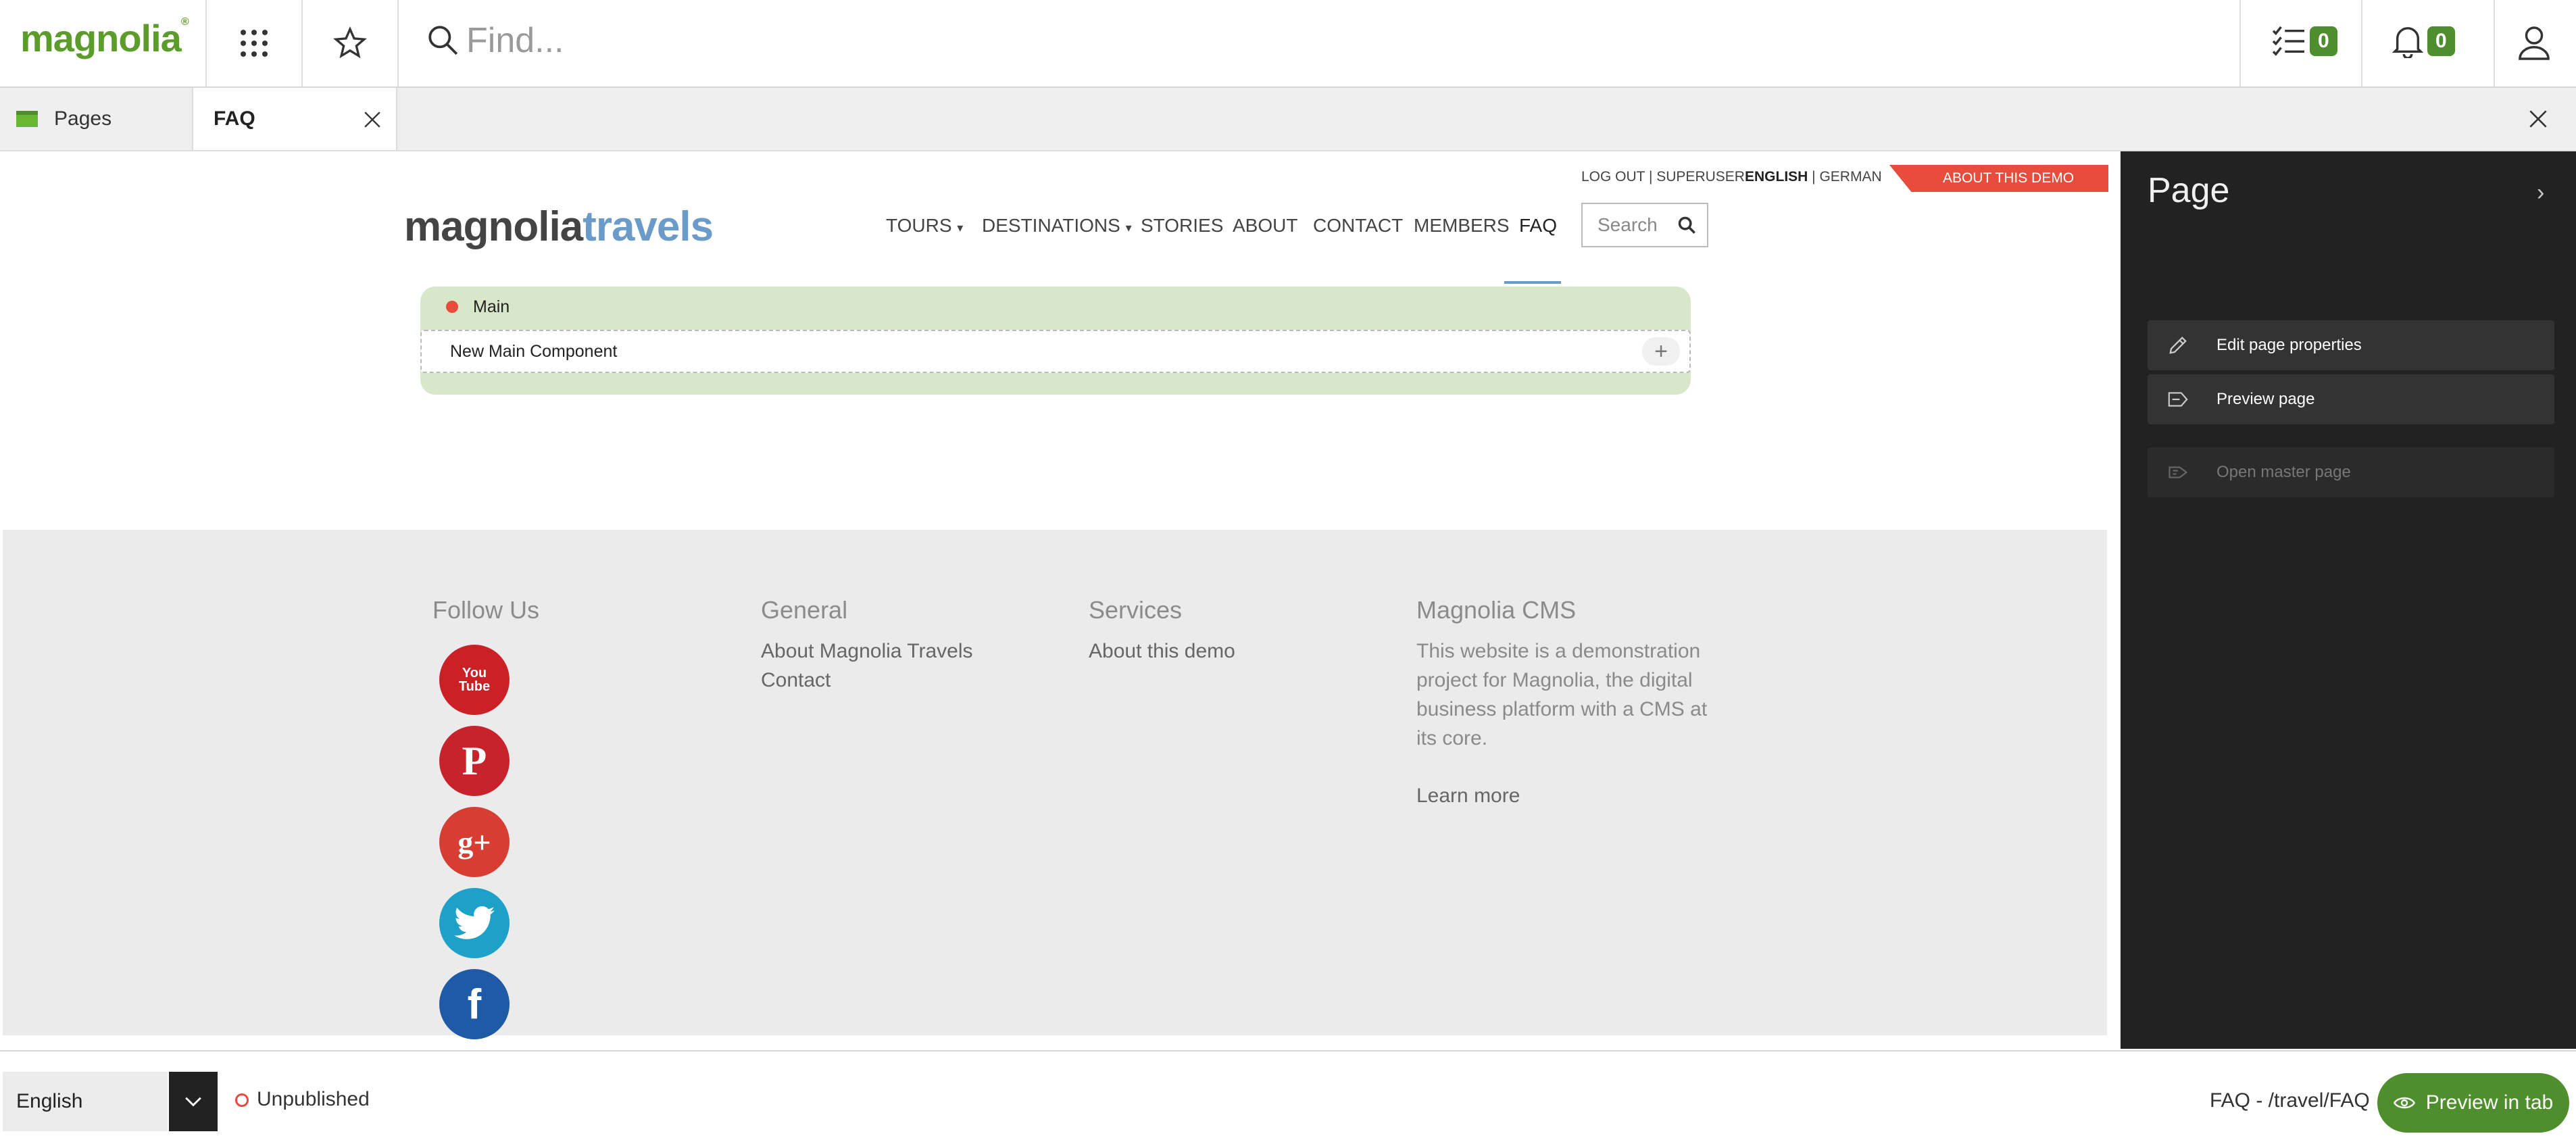 This screenshot has height=1138, width=2576. I want to click on logout-link: LOG OUT | SUPERUSER, so click(1663, 177).